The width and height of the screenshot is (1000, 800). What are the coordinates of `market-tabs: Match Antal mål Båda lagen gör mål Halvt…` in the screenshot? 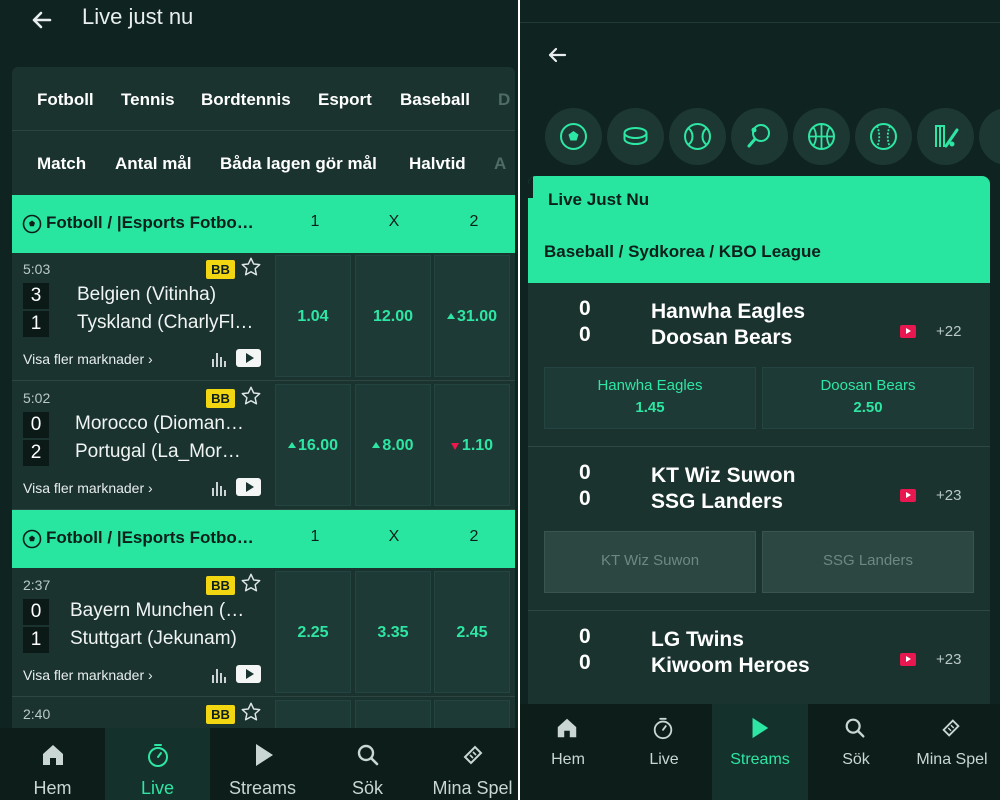 It's located at (263, 163).